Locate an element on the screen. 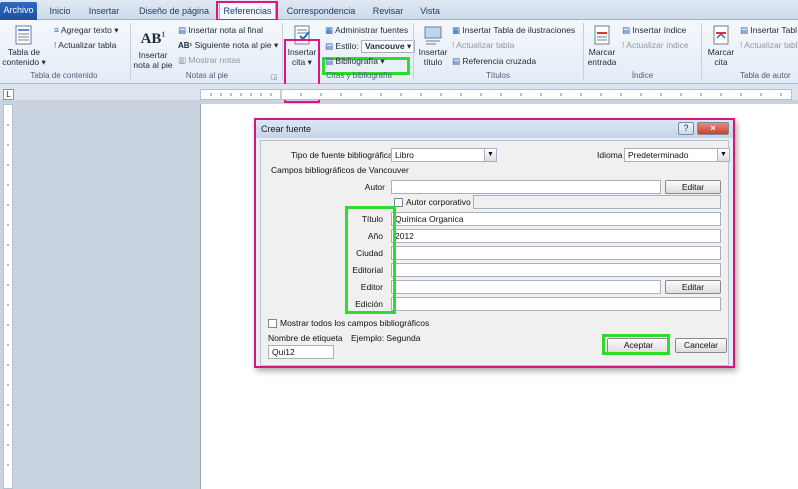 Image resolution: width=798 pixels, height=489 pixels. corporate-author-input is located at coordinates (597, 202).